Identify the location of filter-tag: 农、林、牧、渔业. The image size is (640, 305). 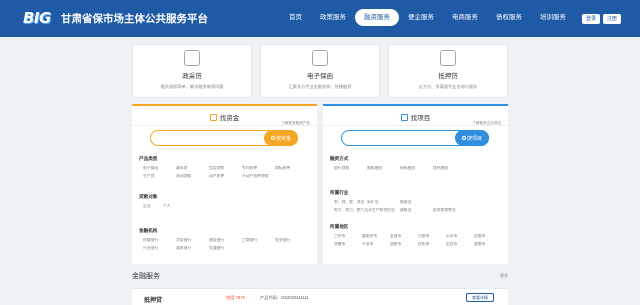
(350, 202).